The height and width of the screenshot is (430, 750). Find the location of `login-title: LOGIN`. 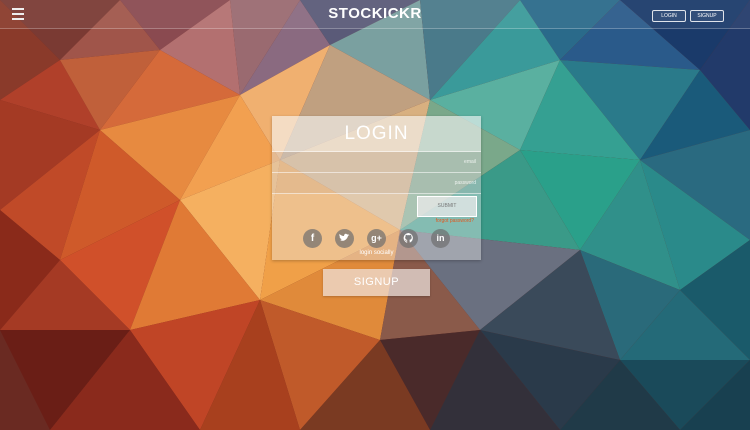

login-title: LOGIN is located at coordinates (376, 134).